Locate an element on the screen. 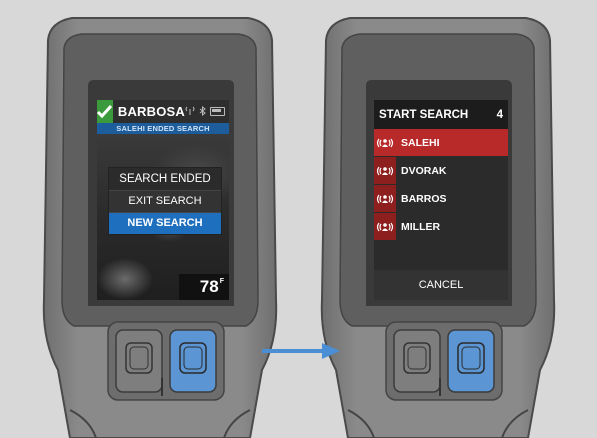 This screenshot has height=438, width=597. person-count: 4 is located at coordinates (499, 114).